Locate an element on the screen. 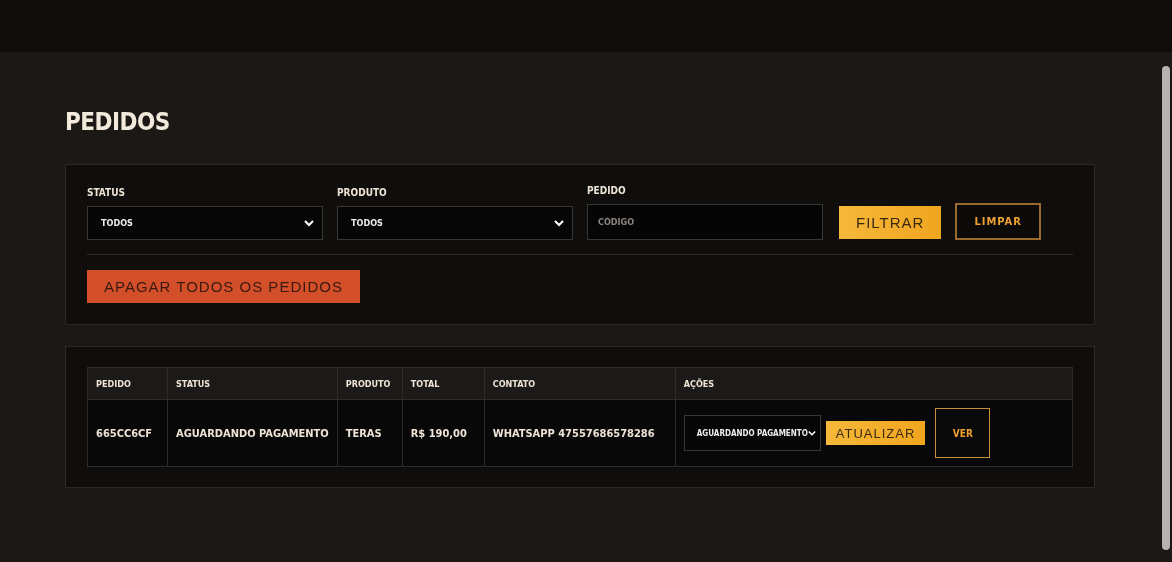 Image resolution: width=1172 pixels, height=562 pixels. field-label: PEDIDO is located at coordinates (607, 190).